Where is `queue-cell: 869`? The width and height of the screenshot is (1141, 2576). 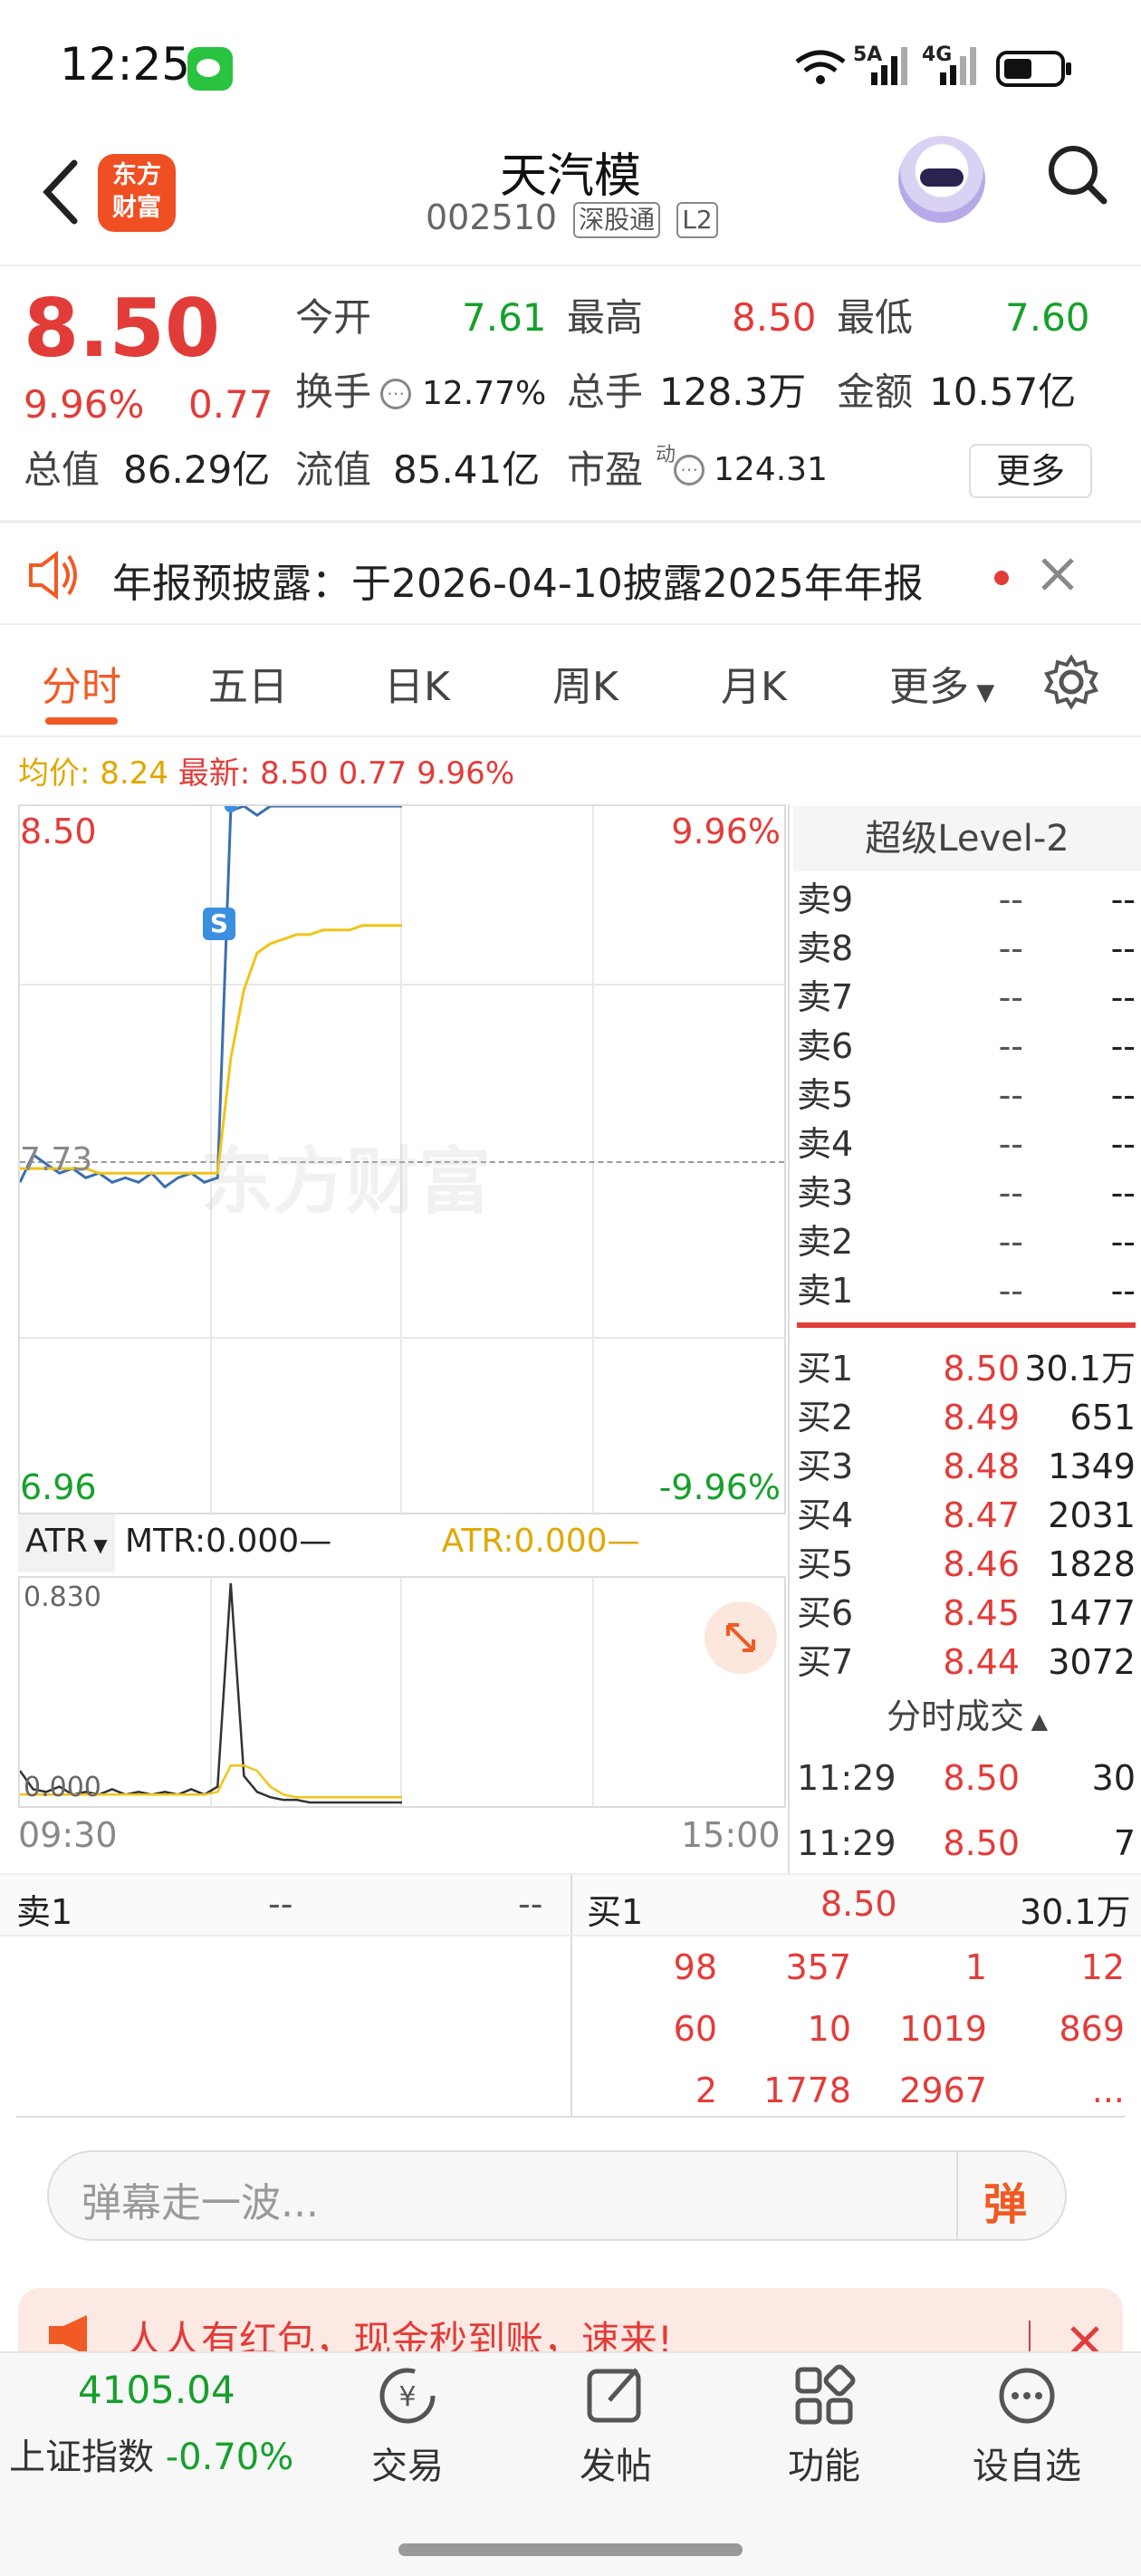
queue-cell: 869 is located at coordinates (1092, 2029).